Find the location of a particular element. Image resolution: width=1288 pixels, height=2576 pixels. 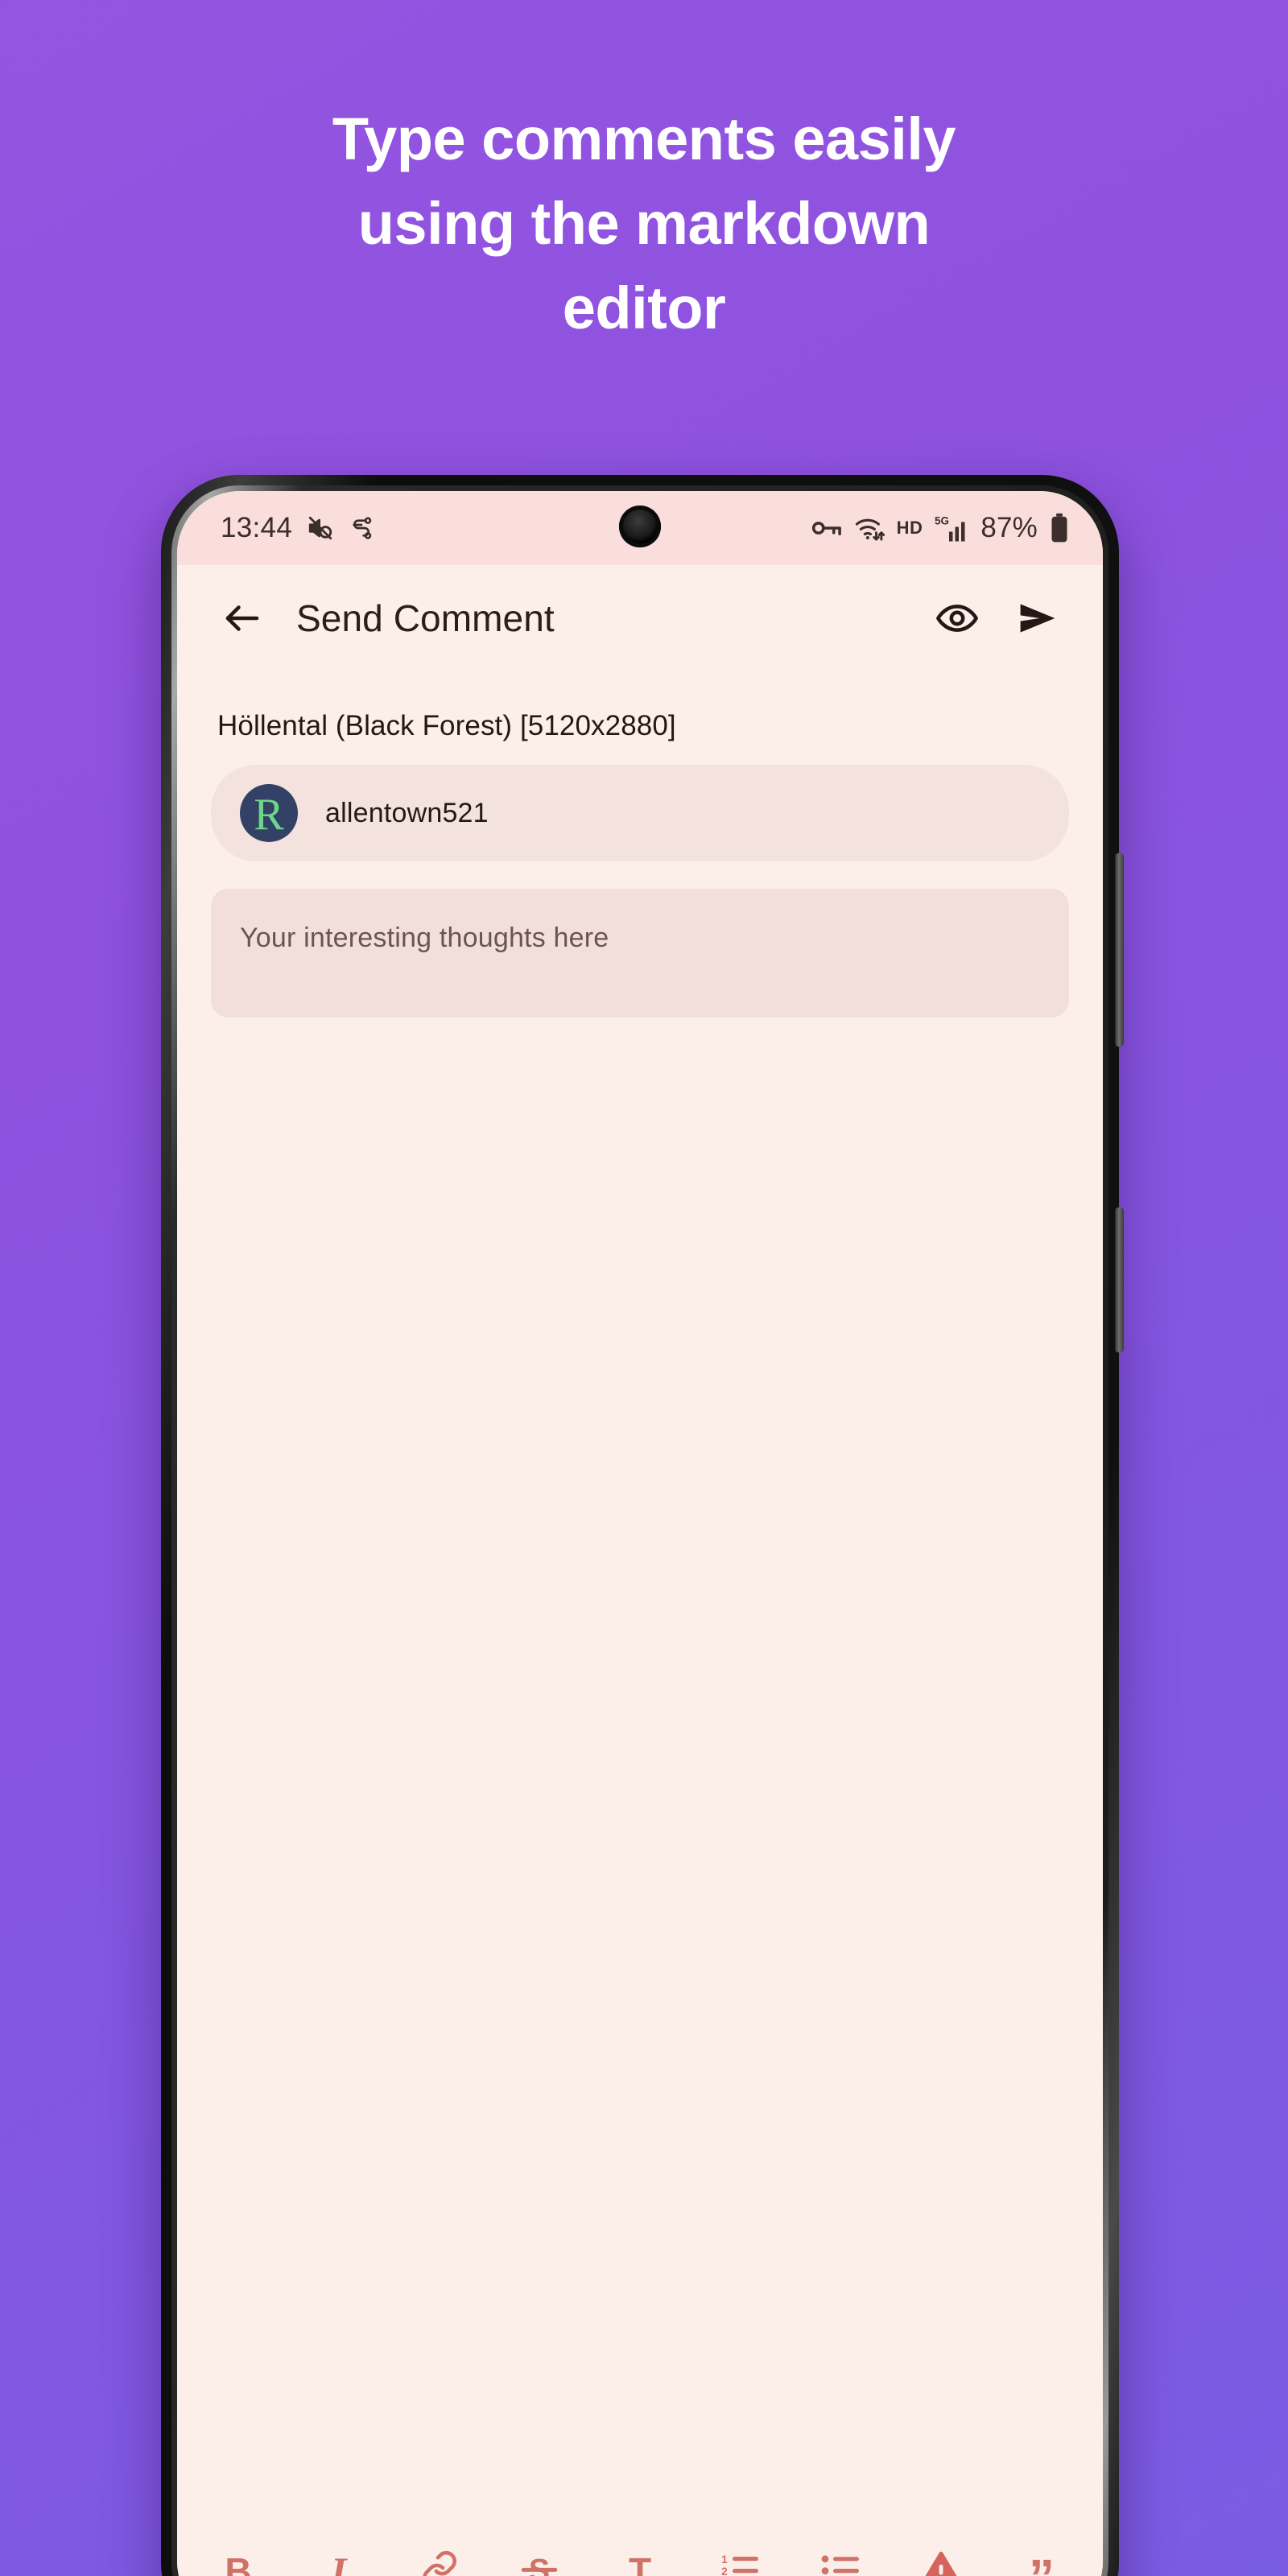

warning-triangle-icon is located at coordinates (941, 2562).